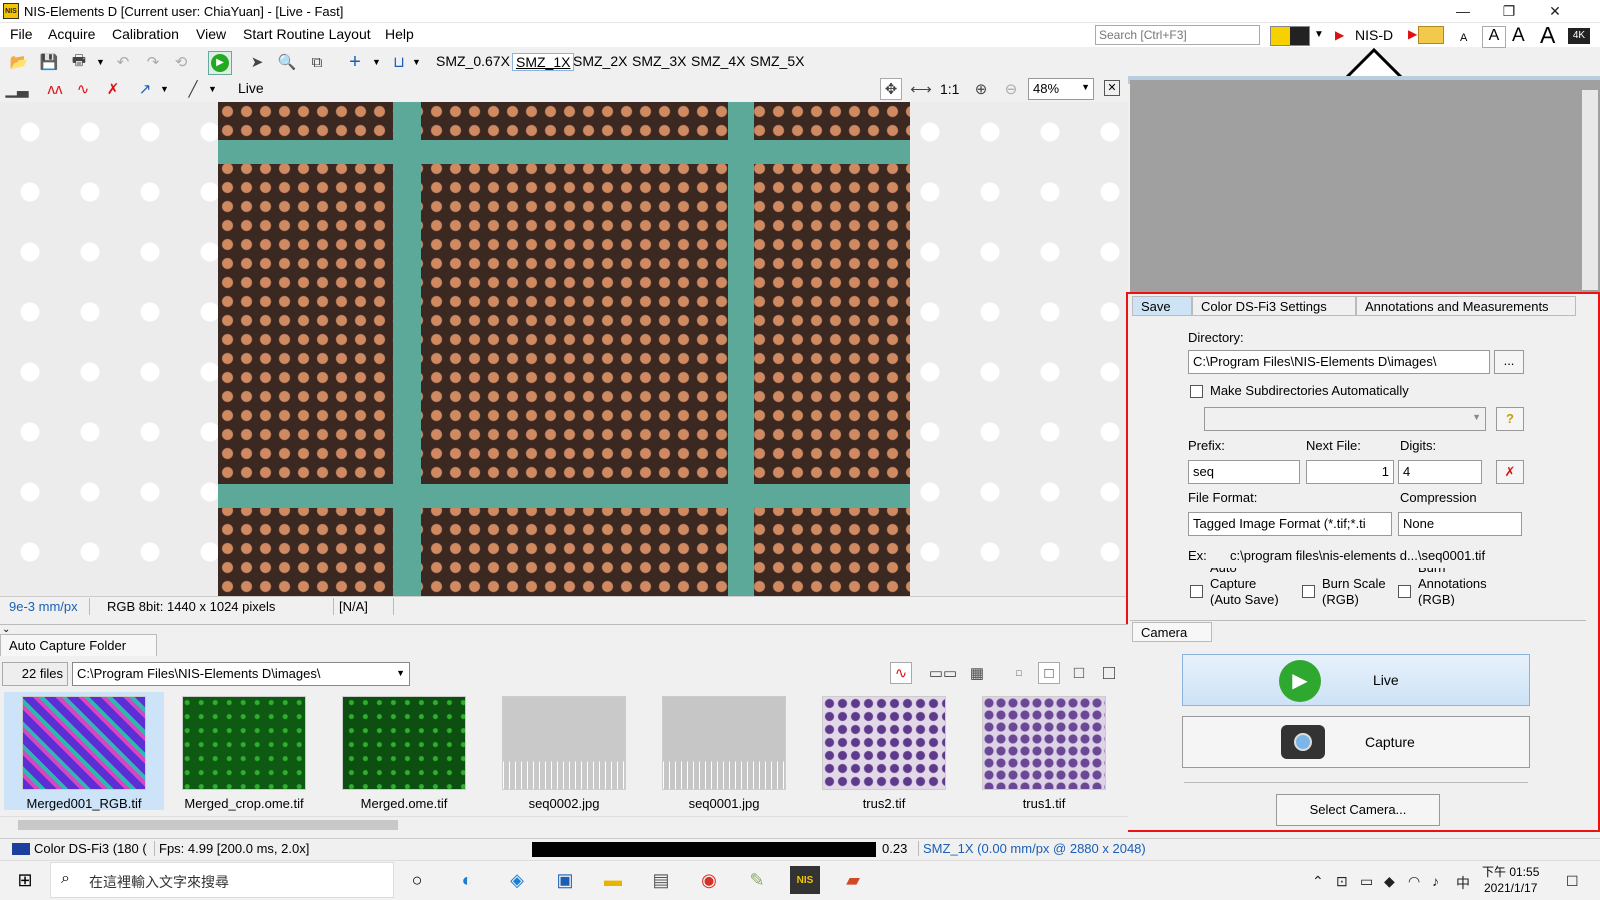 This screenshot has width=1600, height=900. What do you see at coordinates (79, 62) in the screenshot?
I see `print-icon: 🖶` at bounding box center [79, 62].